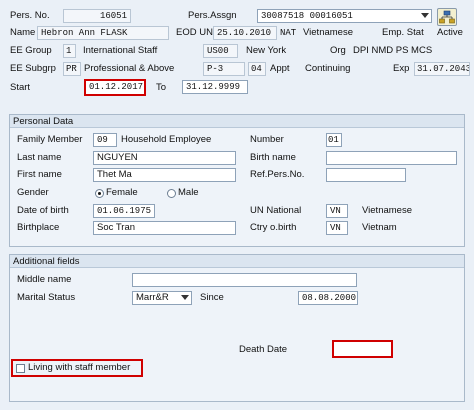 Image resolution: width=474 pixels, height=410 pixels. I want to click on family-member-text: Household Employee, so click(166, 139).